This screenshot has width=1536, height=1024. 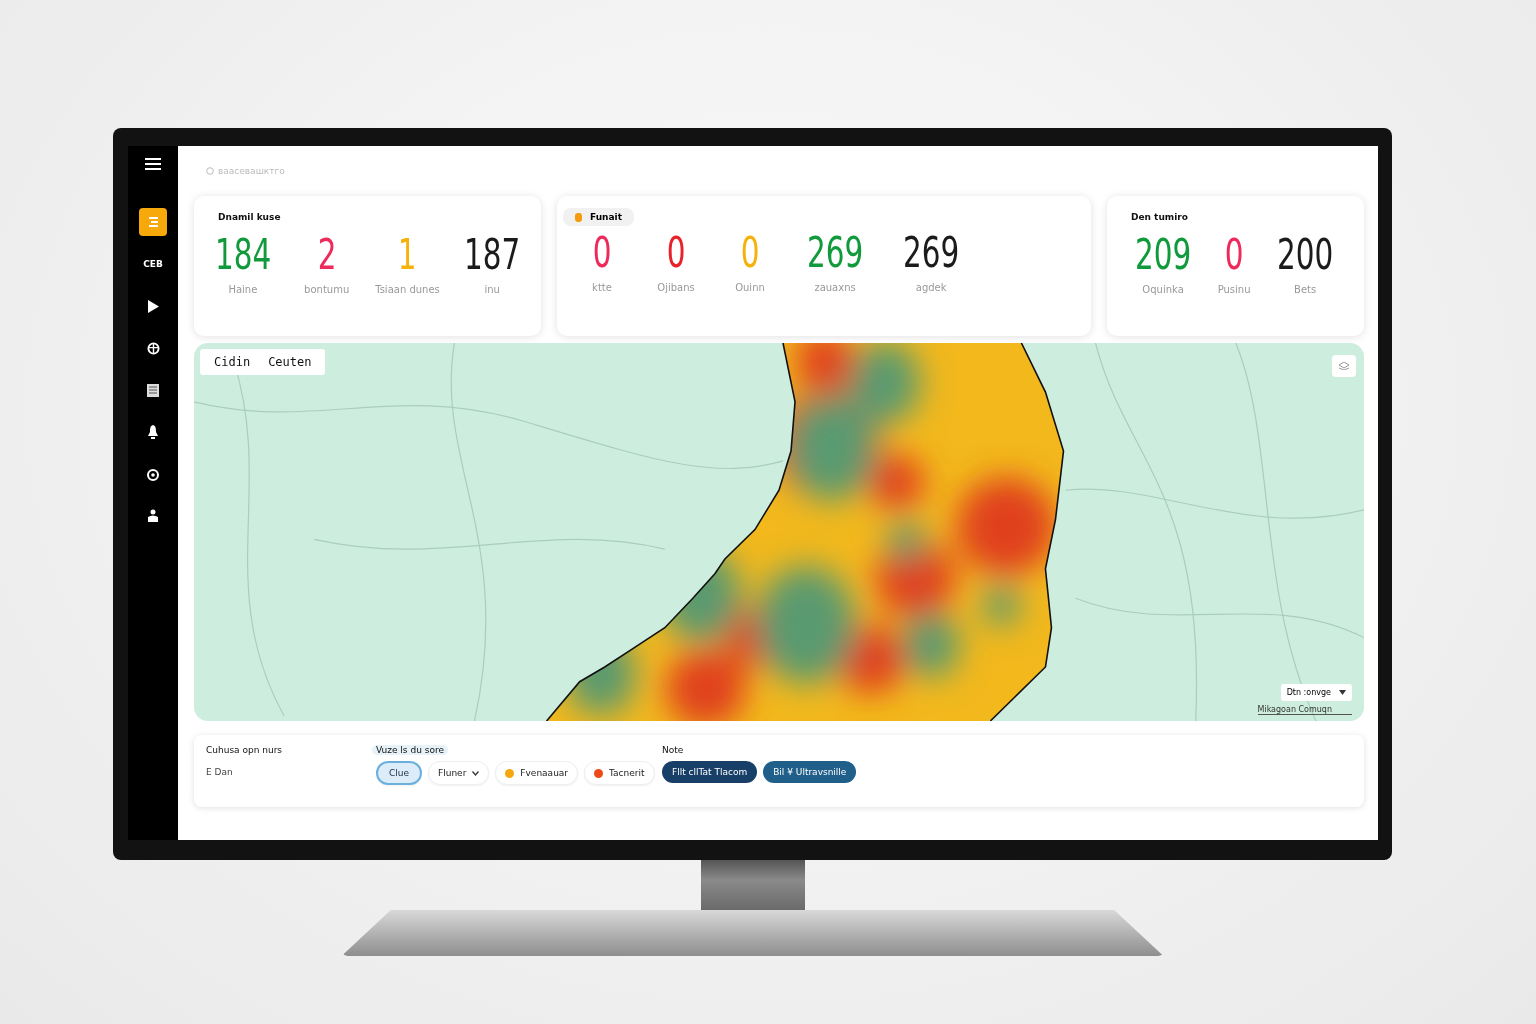 I want to click on person-icon, so click(x=153, y=516).